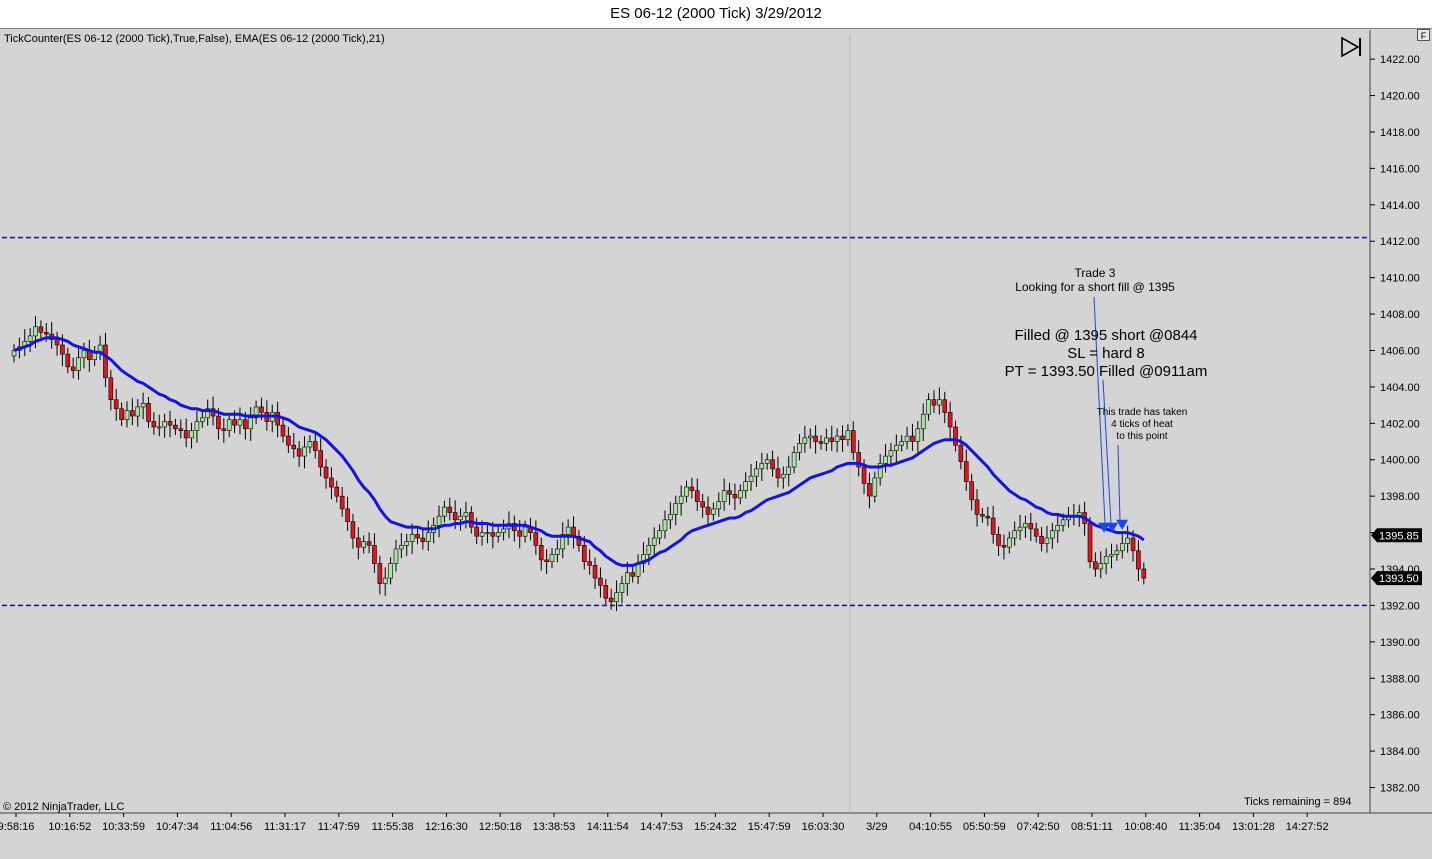 The height and width of the screenshot is (859, 1432). I want to click on fill-marker-icon, so click(1122, 524).